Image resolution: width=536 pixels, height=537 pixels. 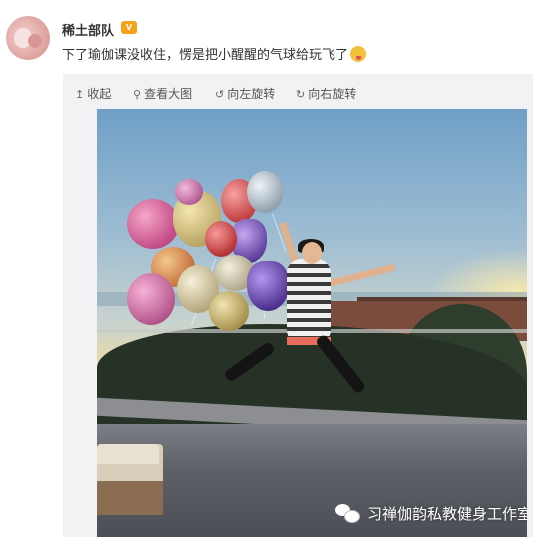 What do you see at coordinates (205, 55) in the screenshot?
I see `post-text-content: 下了瑜伽课没收住，愣是把小醒醒的气球给玩飞了` at bounding box center [205, 55].